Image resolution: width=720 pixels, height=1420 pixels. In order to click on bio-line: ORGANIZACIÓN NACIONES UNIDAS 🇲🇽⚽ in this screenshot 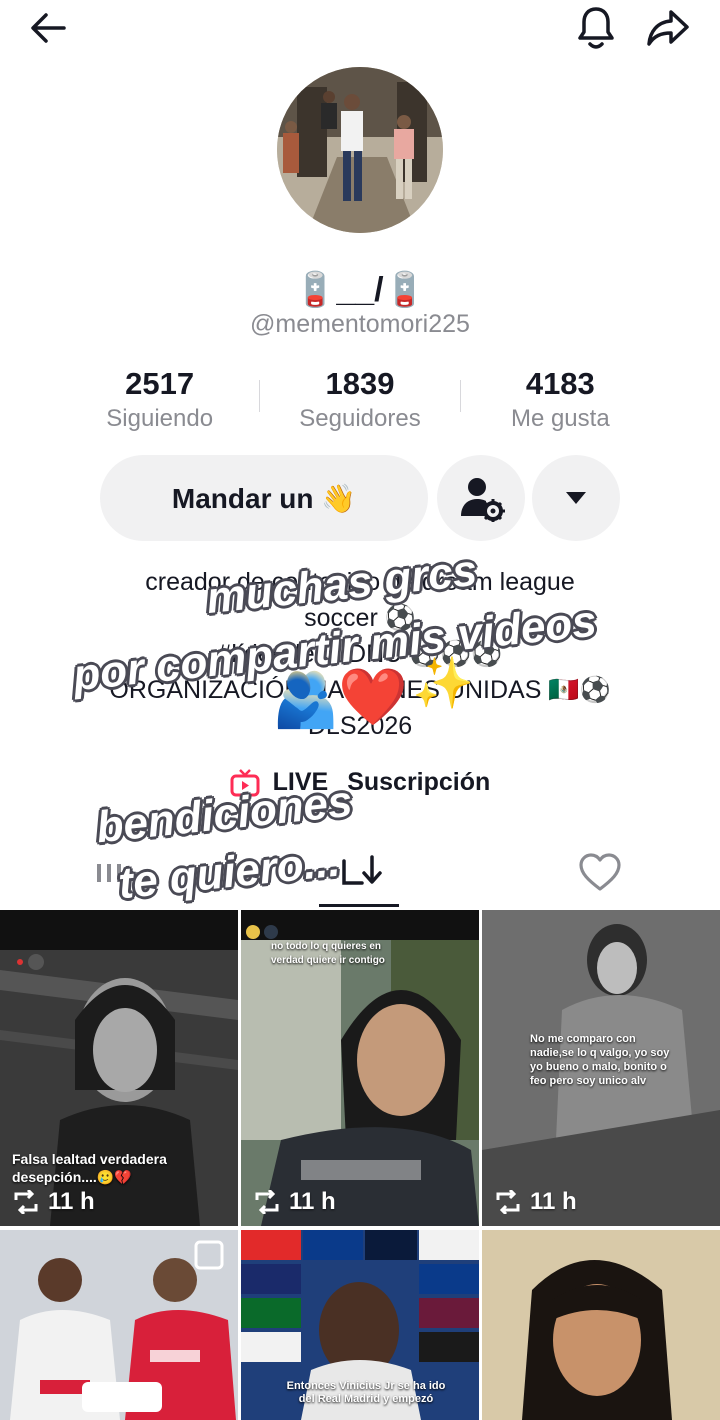, I will do `click(360, 690)`.